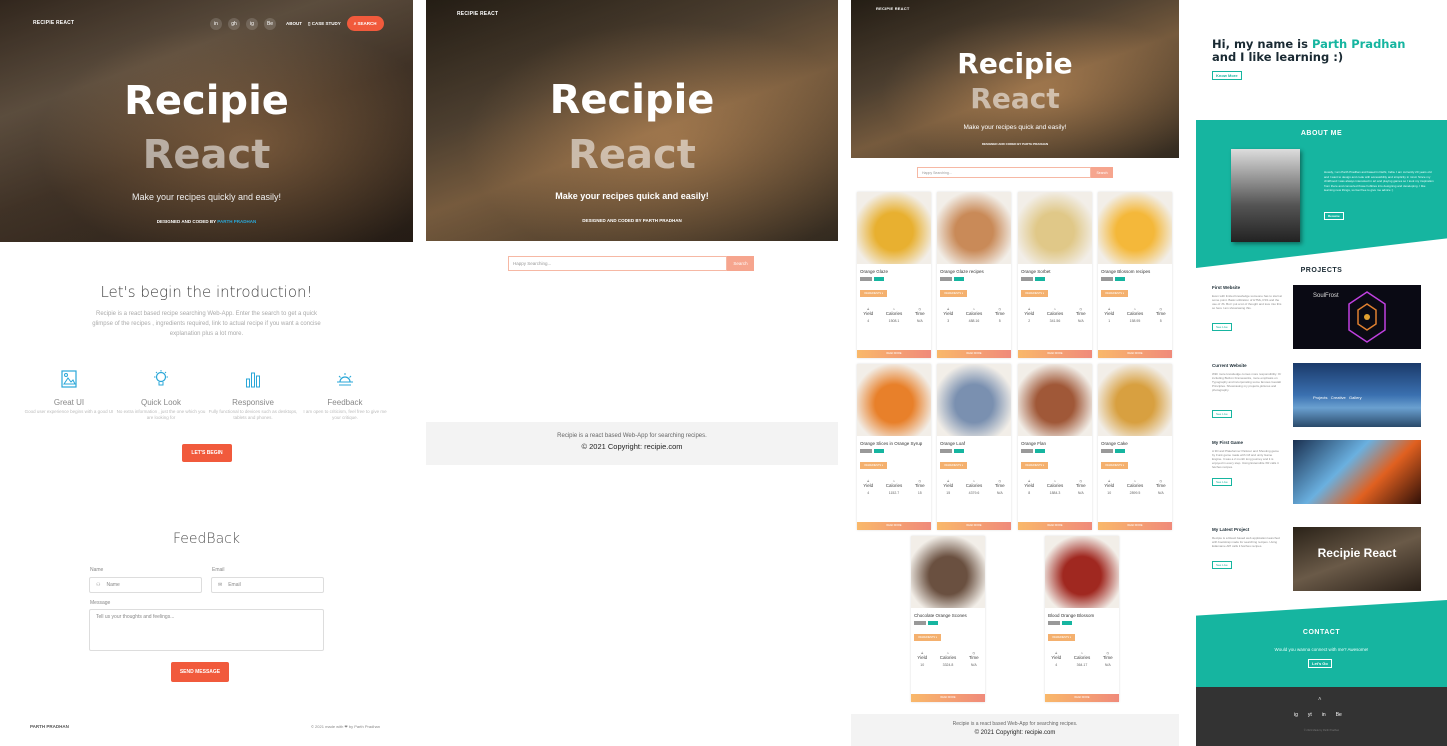 The height and width of the screenshot is (746, 1447). What do you see at coordinates (267, 585) in the screenshot?
I see `email-field: ✉ Email` at bounding box center [267, 585].